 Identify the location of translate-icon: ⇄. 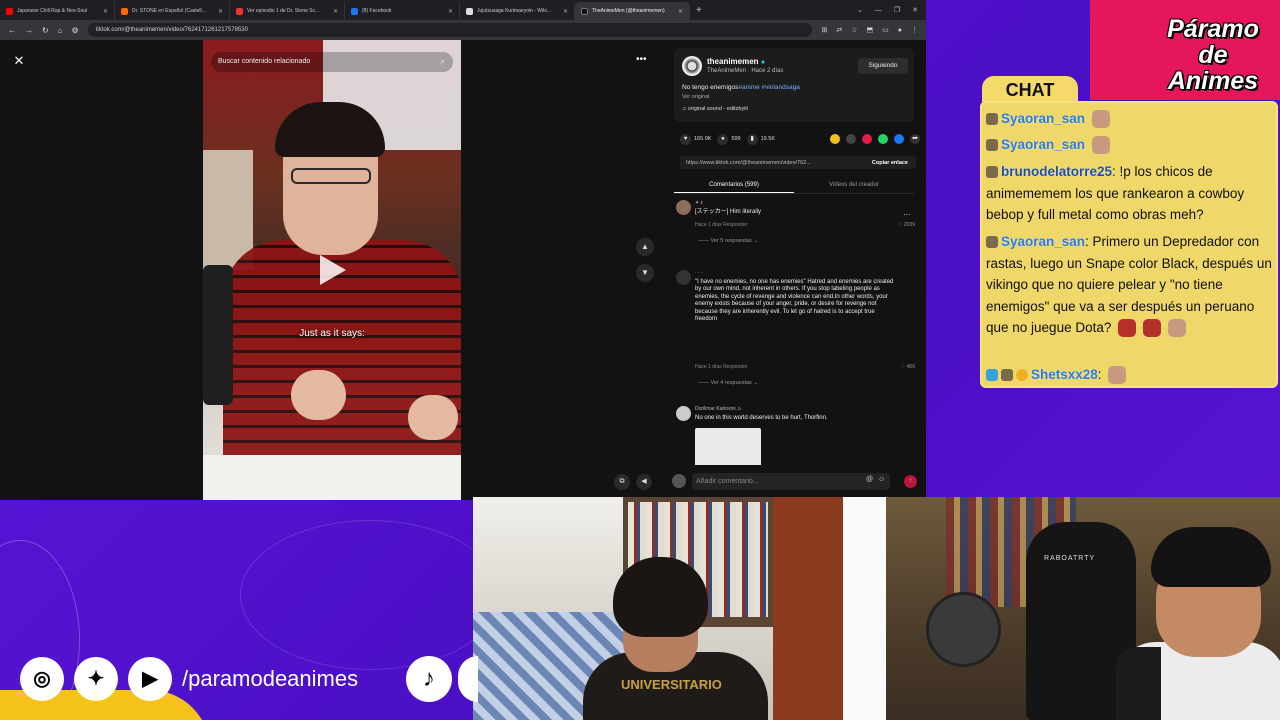
(839, 30).